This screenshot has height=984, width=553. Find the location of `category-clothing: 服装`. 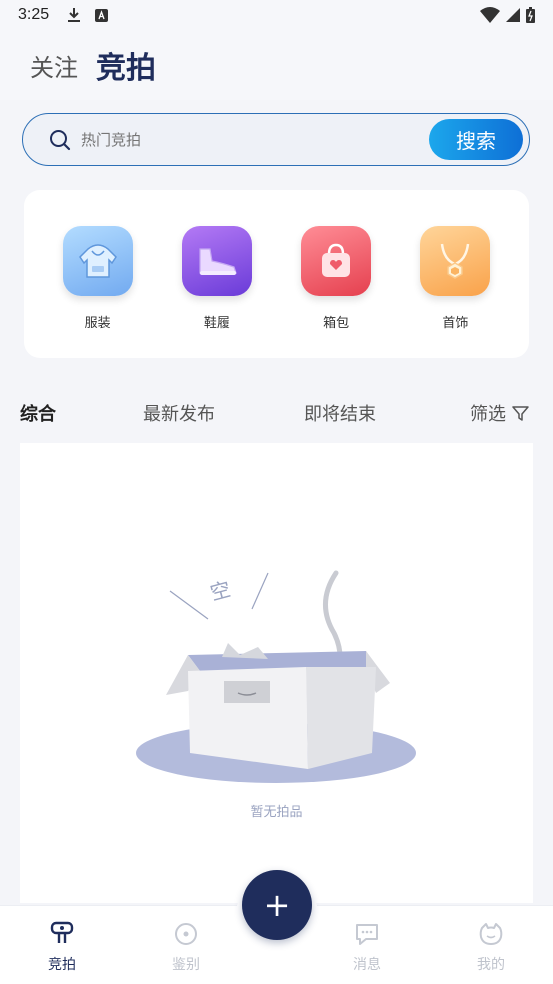

category-clothing: 服装 is located at coordinates (98, 292).